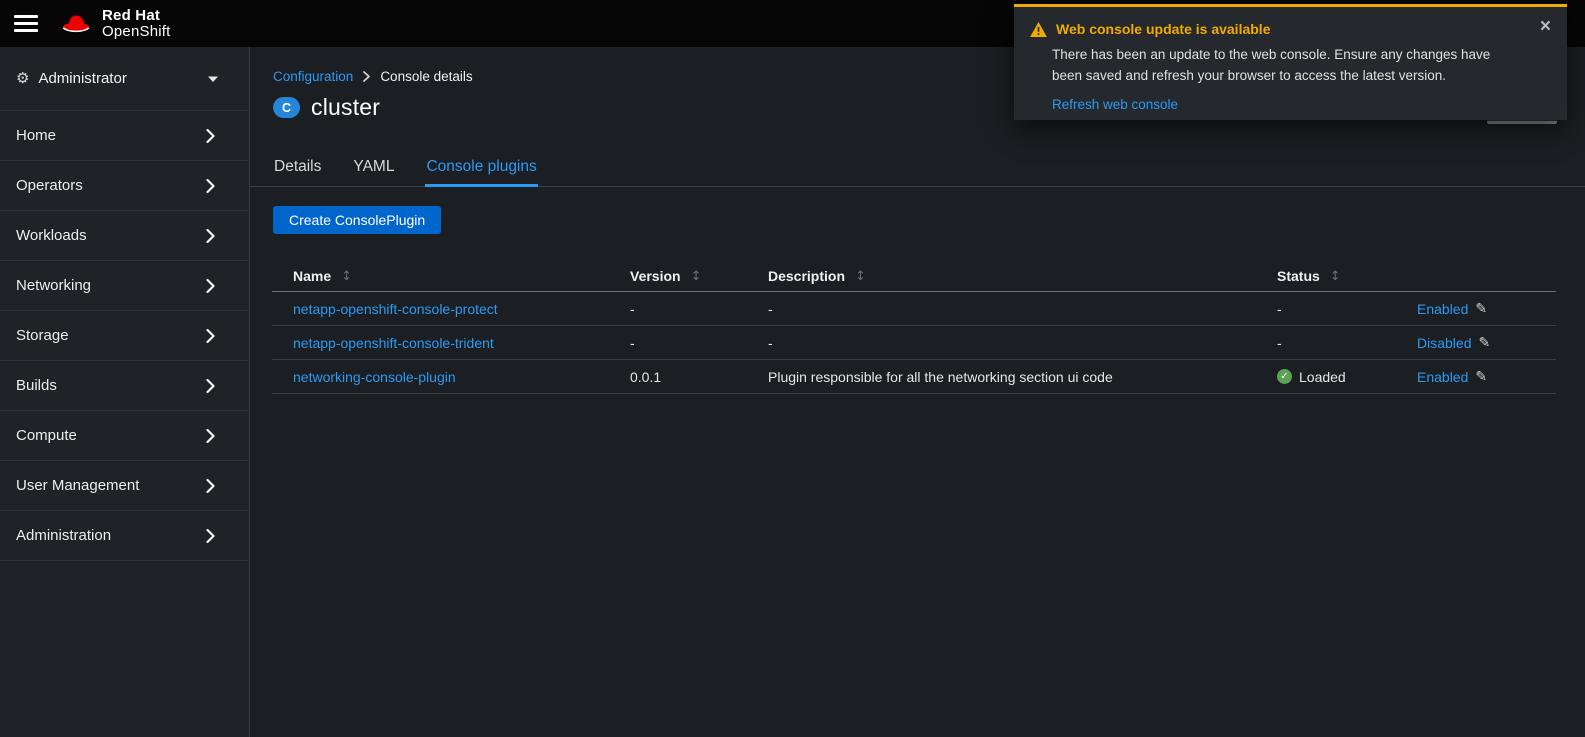 The height and width of the screenshot is (737, 1585). Describe the element at coordinates (124, 386) in the screenshot. I see `sidebar-item-builds: Builds` at that location.